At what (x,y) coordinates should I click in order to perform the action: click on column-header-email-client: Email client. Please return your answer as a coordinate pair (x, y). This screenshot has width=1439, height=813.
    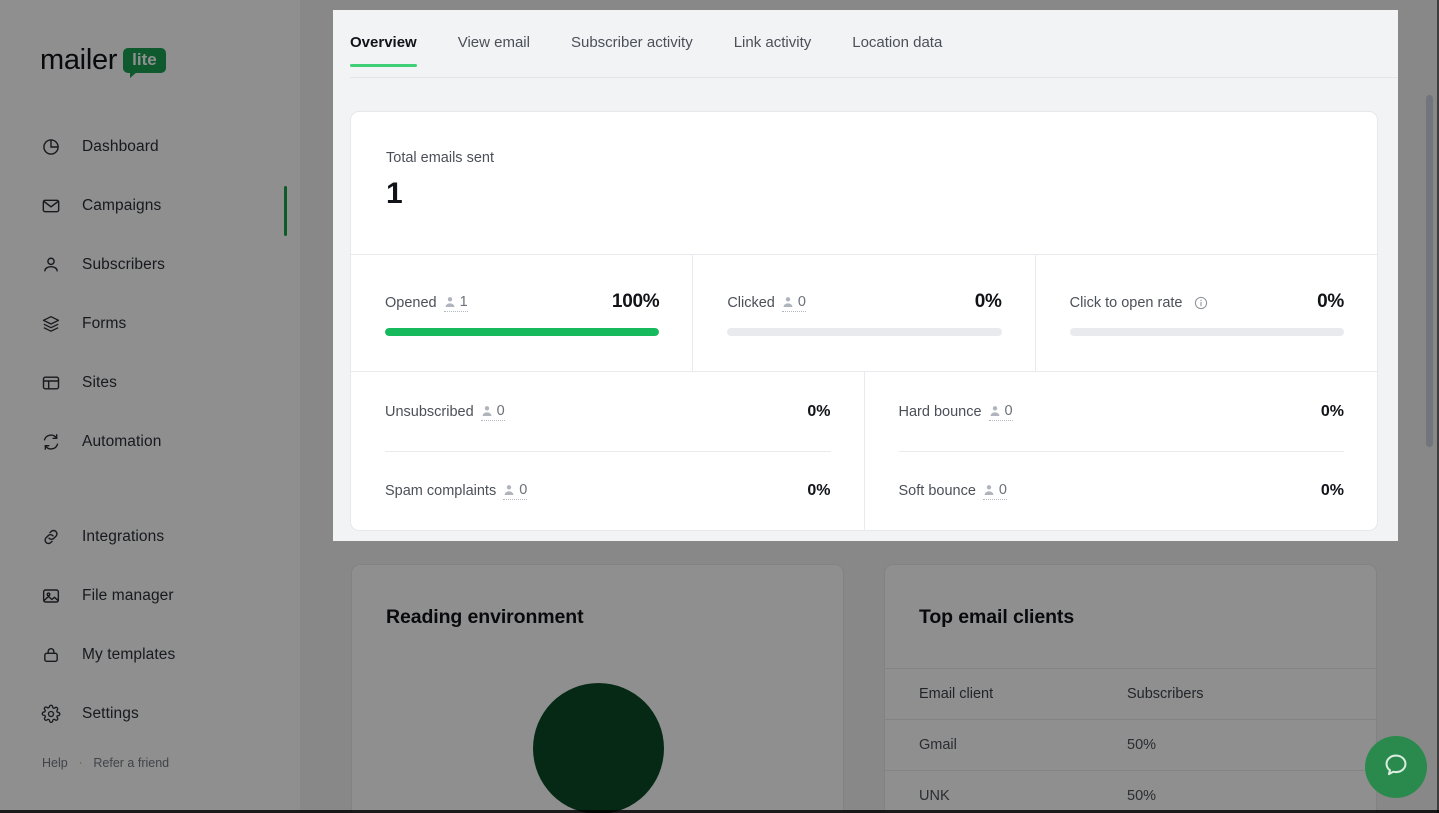
    Looking at the image, I should click on (956, 694).